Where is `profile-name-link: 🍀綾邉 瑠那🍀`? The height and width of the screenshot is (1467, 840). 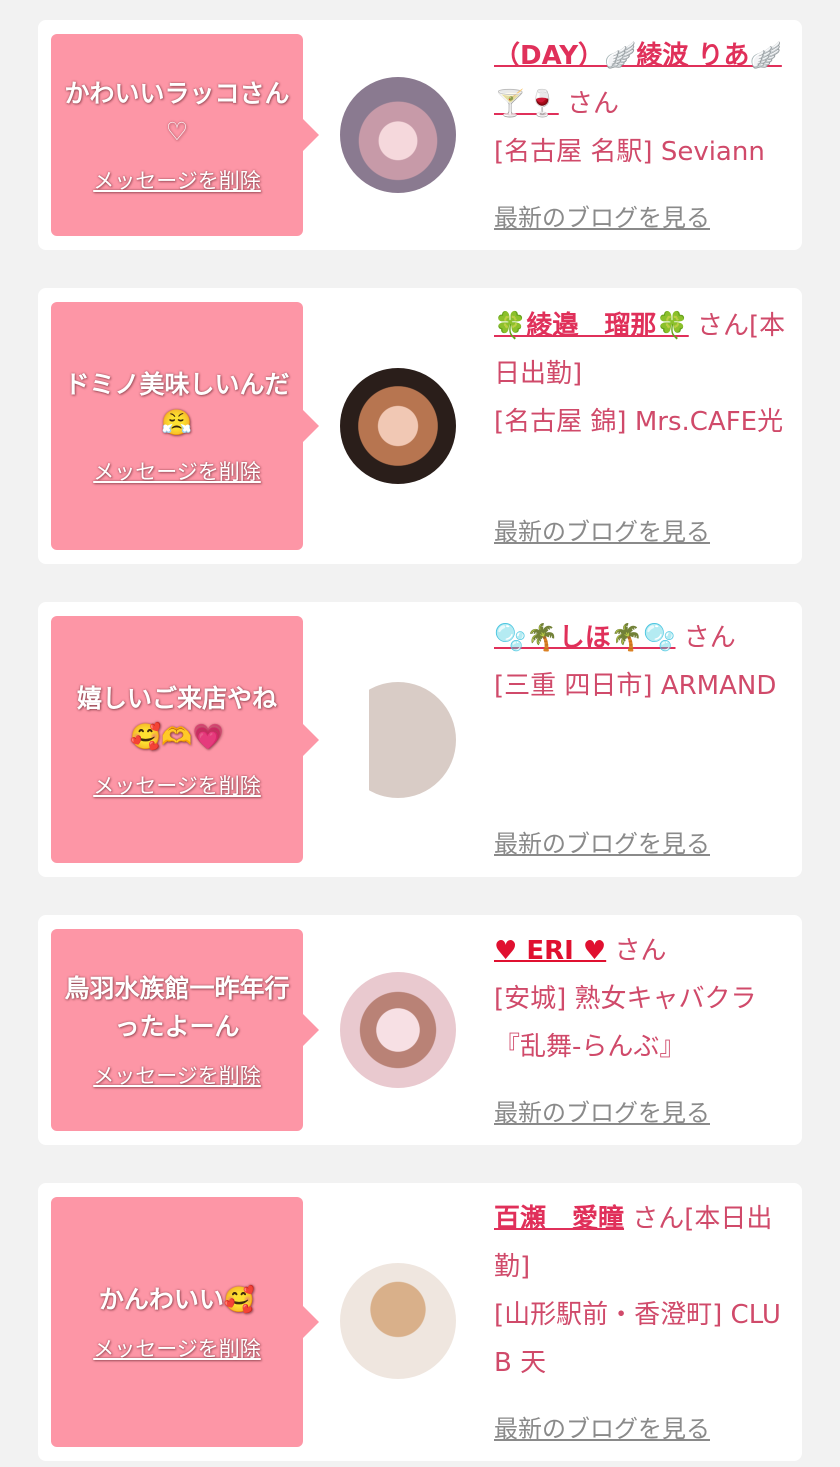
profile-name-link: 🍀綾邉 瑠那🍀 is located at coordinates (591, 326).